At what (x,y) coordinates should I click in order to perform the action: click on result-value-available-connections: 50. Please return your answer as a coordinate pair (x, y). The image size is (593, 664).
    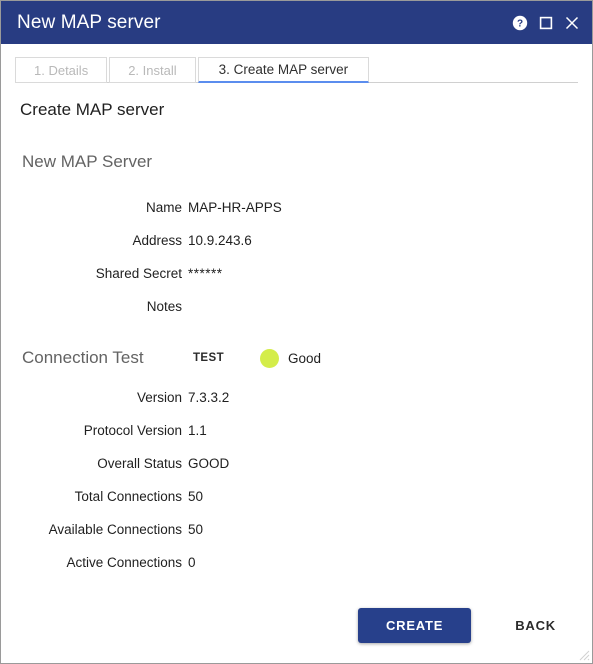
    Looking at the image, I should click on (196, 529).